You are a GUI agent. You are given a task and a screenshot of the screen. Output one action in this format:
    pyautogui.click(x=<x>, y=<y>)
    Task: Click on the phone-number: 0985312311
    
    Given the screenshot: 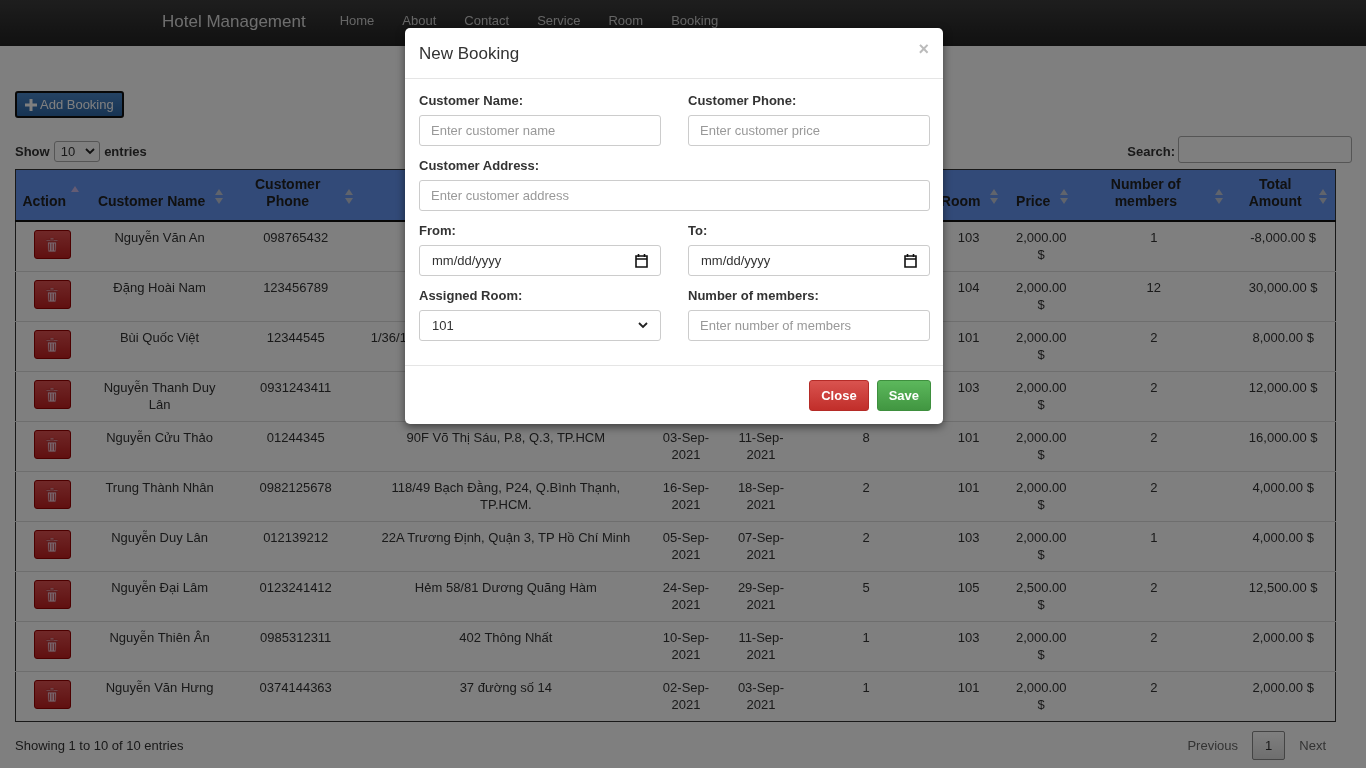 What is the action you would take?
    pyautogui.click(x=296, y=637)
    